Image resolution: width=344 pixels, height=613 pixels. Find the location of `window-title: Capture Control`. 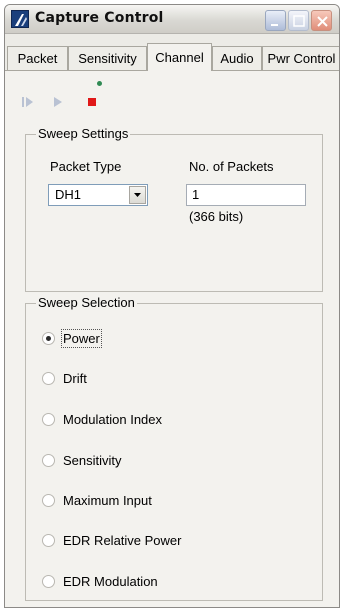

window-title: Capture Control is located at coordinates (99, 18).